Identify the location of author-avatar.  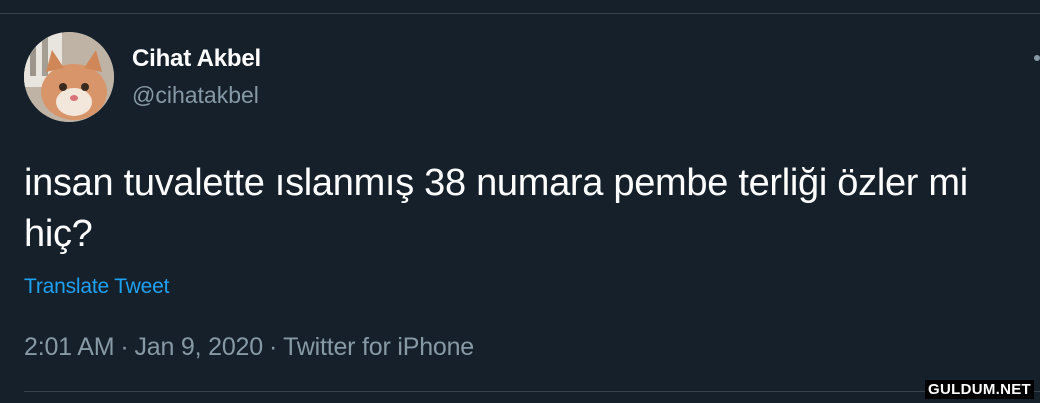
(69, 77).